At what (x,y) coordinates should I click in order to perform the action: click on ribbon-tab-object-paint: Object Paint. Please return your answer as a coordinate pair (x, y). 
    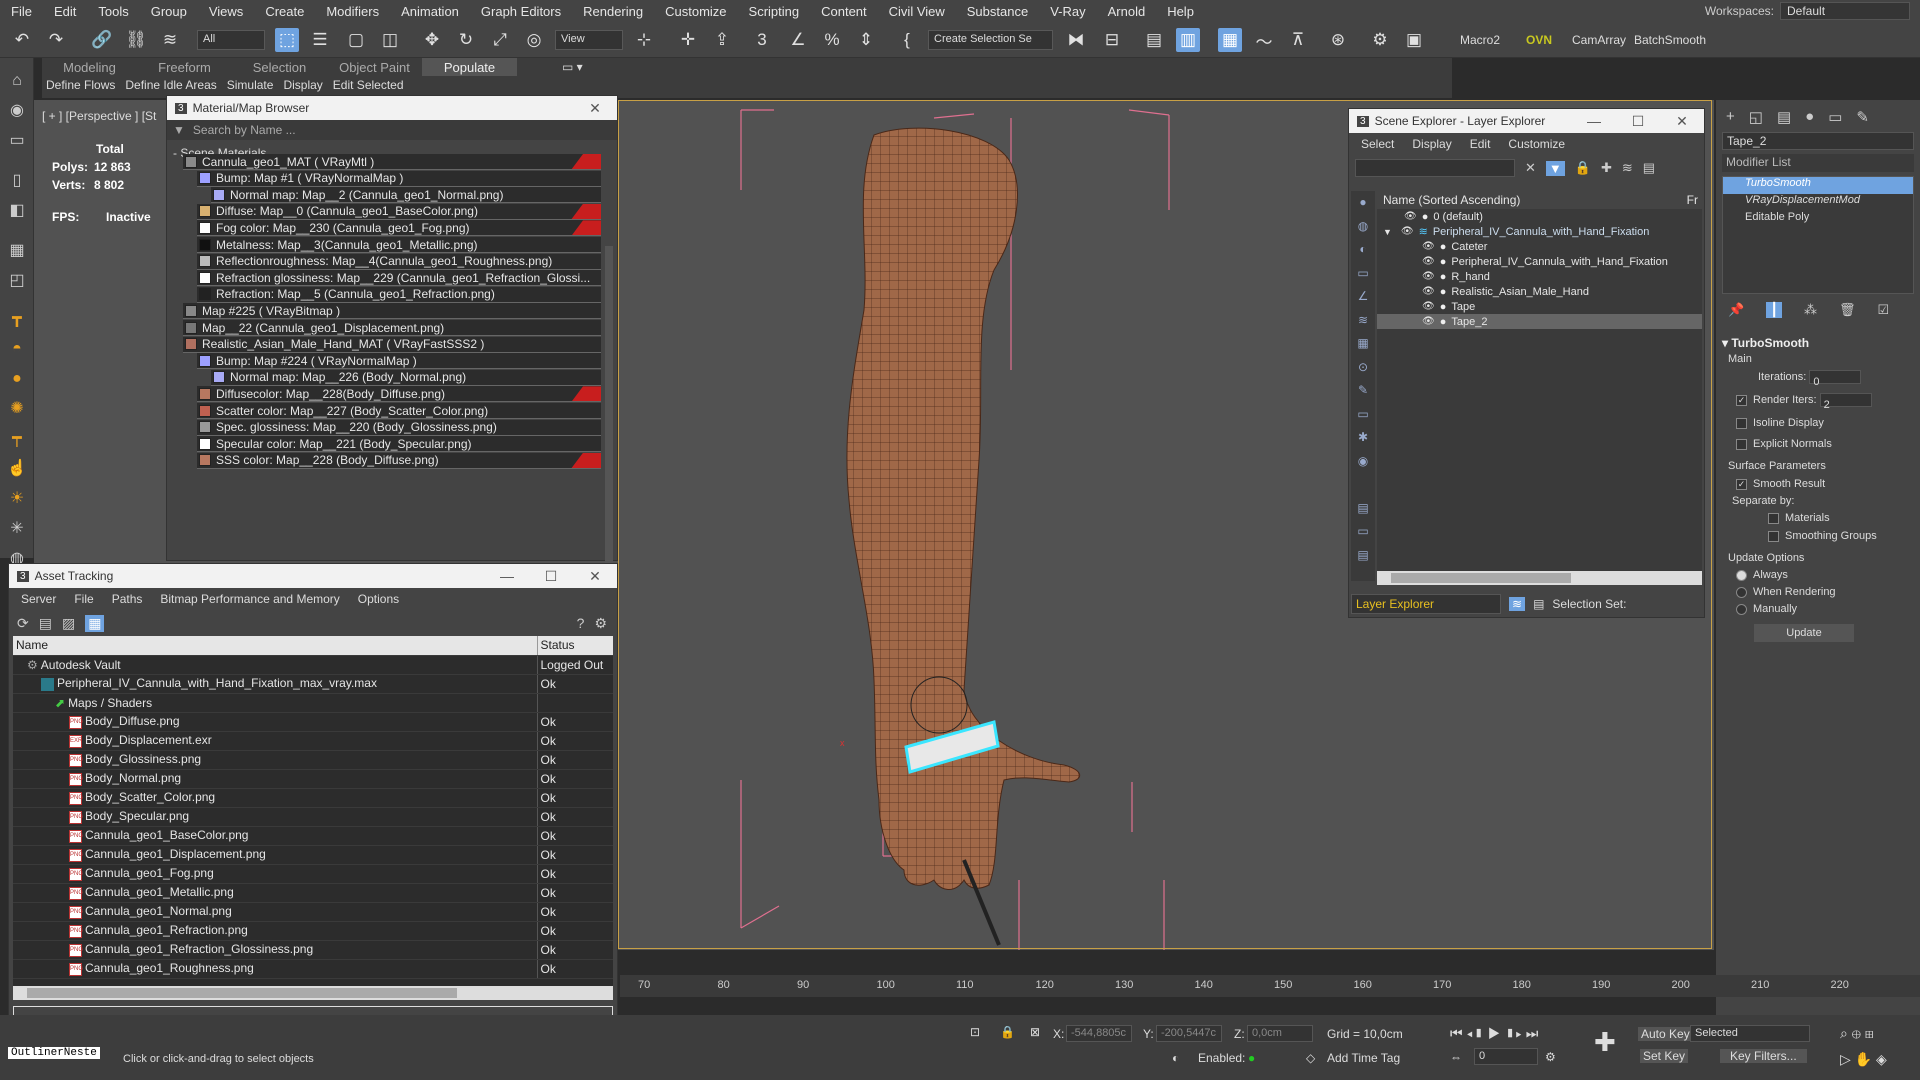
    Looking at the image, I should click on (374, 67).